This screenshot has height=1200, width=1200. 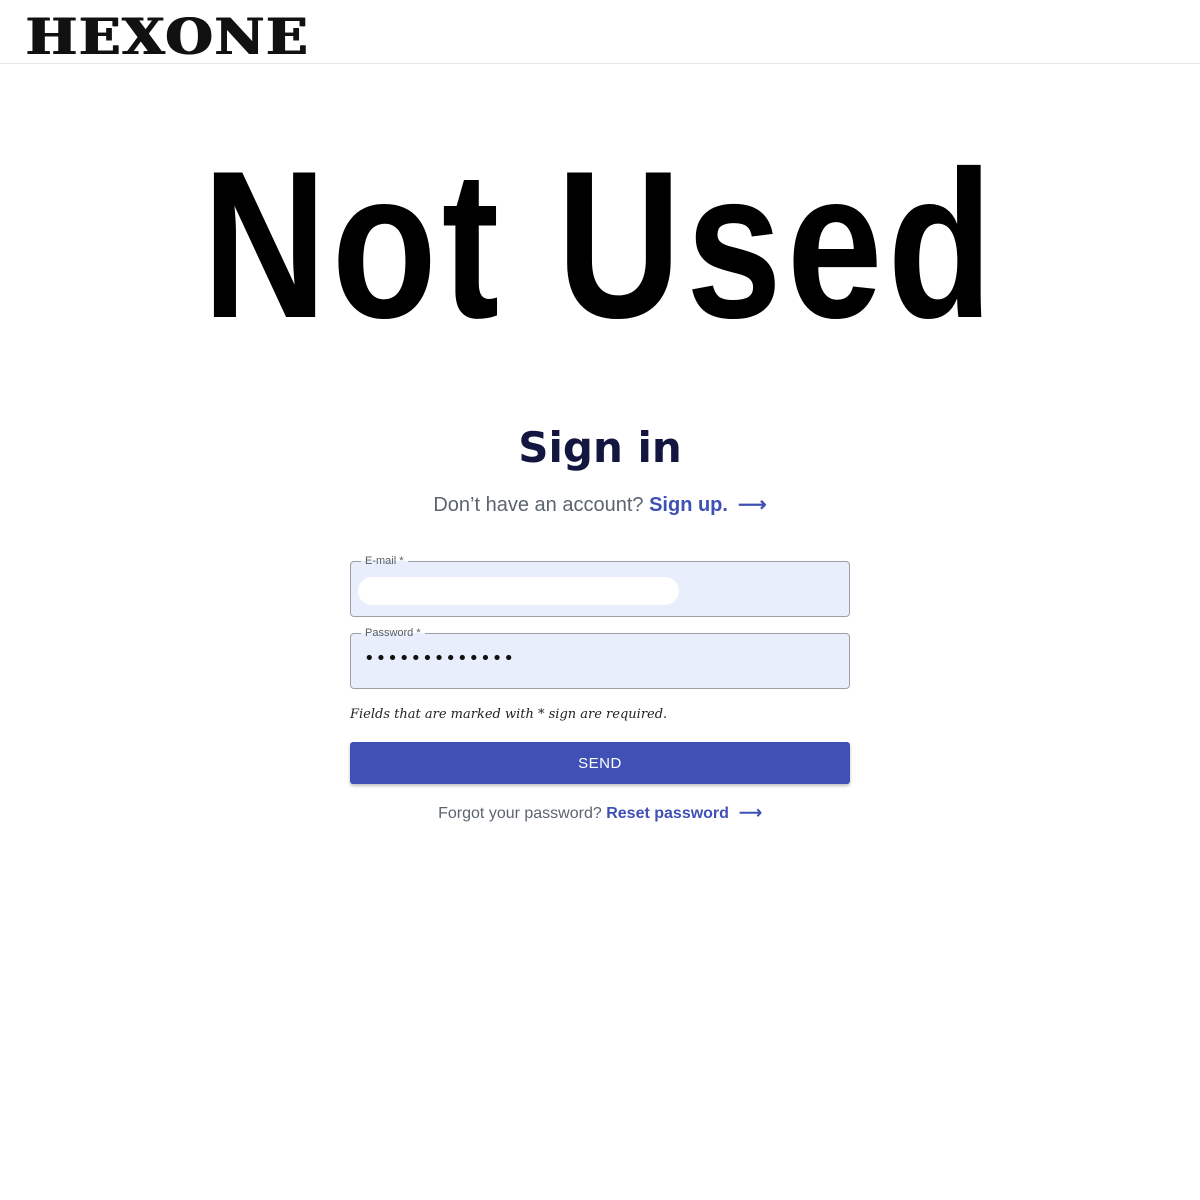 I want to click on hexone-logo: HEXONE, so click(x=168, y=37).